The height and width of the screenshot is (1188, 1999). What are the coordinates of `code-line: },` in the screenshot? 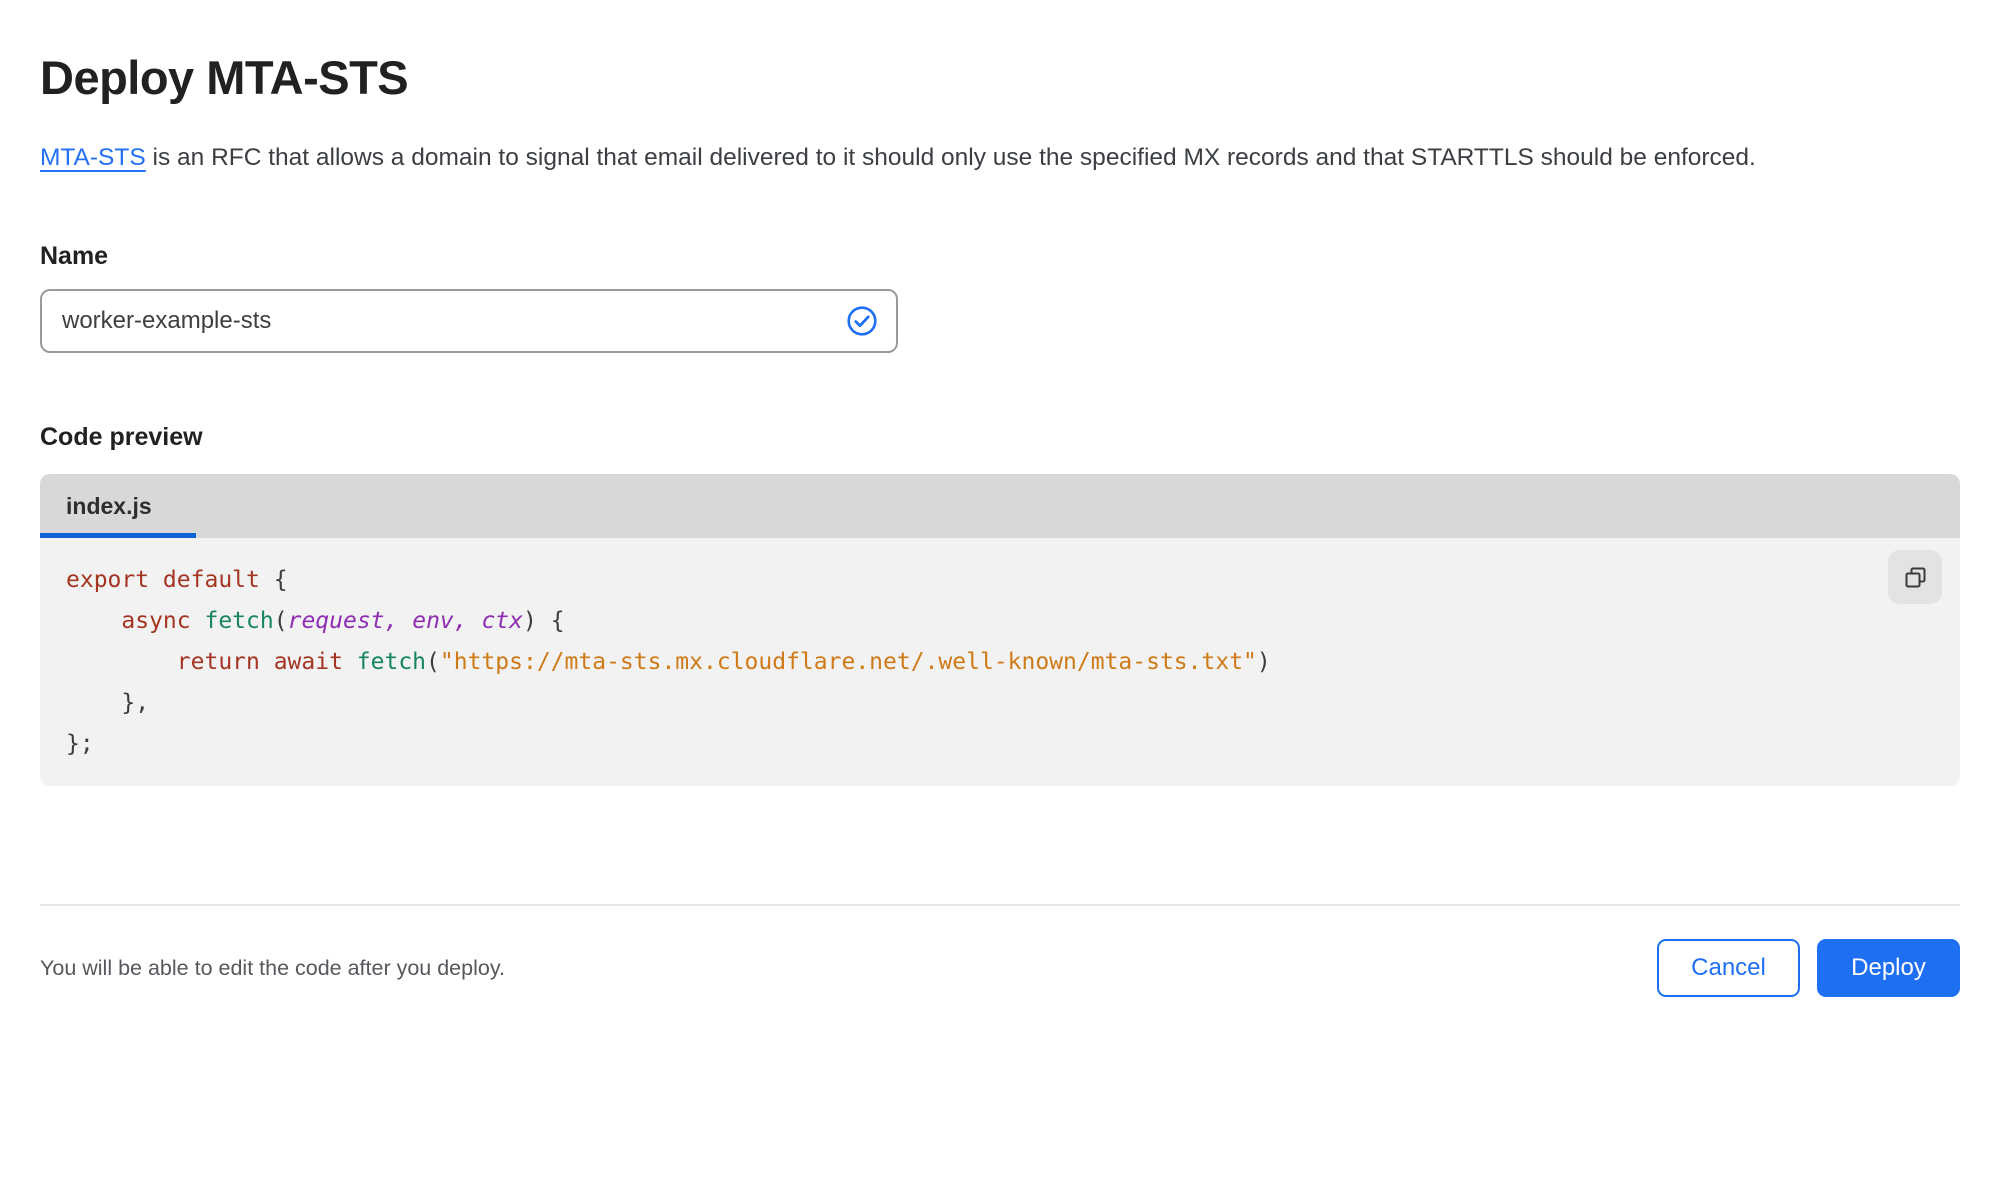 It's located at (108, 703).